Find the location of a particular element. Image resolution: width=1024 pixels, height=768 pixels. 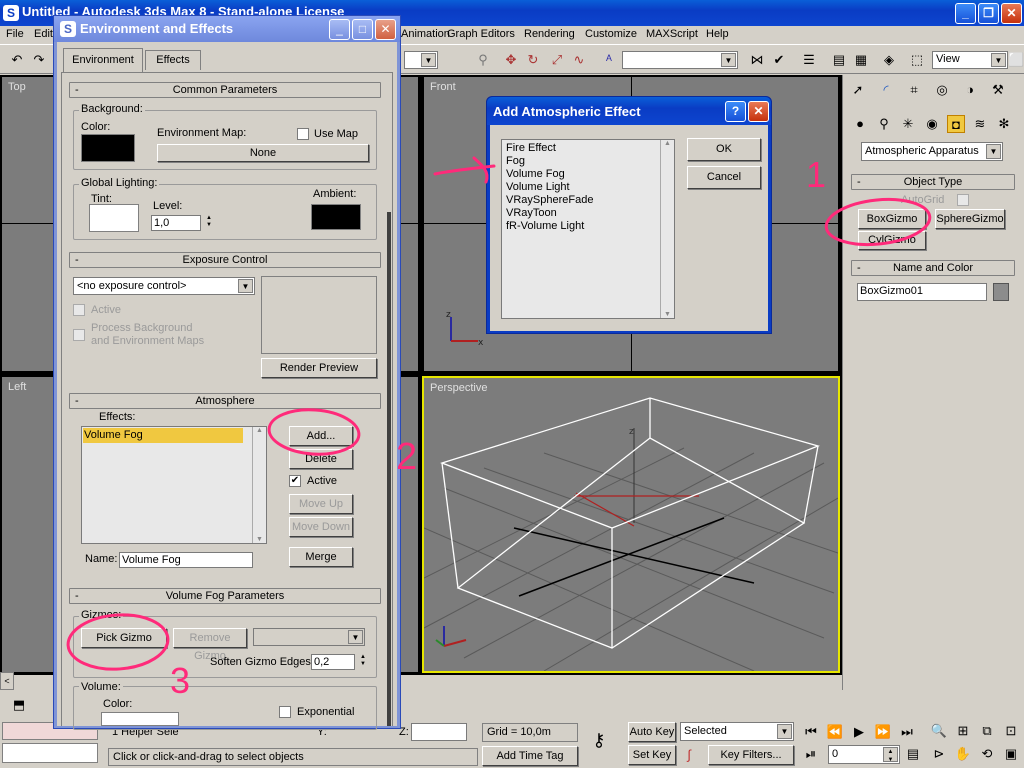

maxscript-listener-icon: ⬒ is located at coordinates (19, 705).